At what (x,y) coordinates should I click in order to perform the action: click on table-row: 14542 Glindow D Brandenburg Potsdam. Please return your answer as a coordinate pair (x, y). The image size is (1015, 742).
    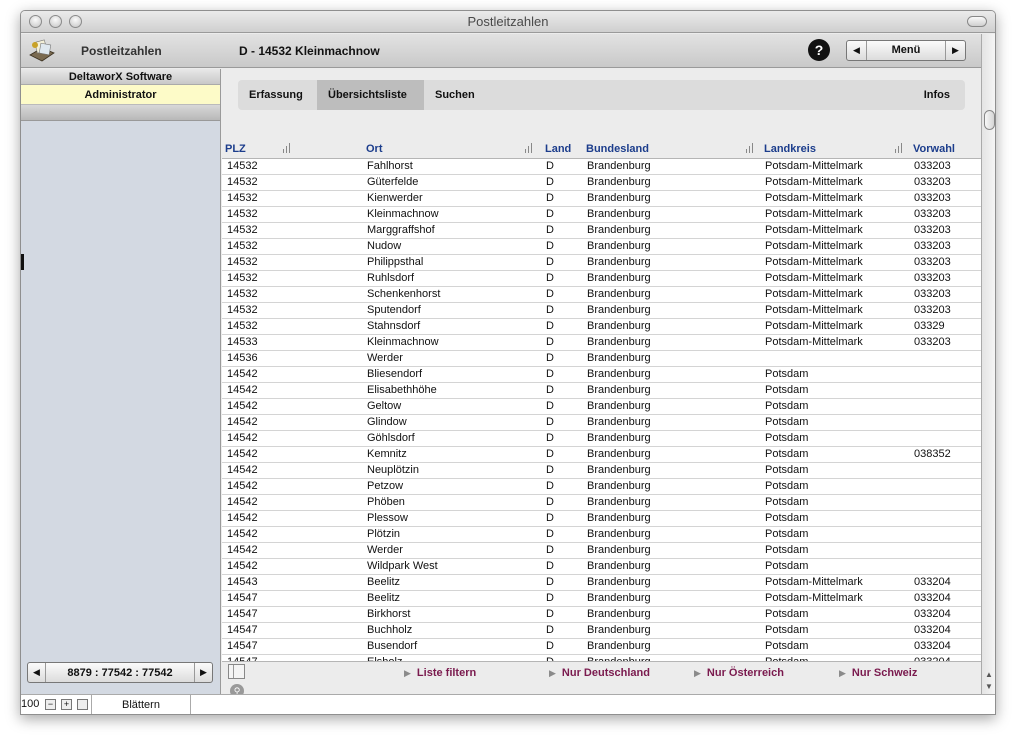
    Looking at the image, I should click on (601, 423).